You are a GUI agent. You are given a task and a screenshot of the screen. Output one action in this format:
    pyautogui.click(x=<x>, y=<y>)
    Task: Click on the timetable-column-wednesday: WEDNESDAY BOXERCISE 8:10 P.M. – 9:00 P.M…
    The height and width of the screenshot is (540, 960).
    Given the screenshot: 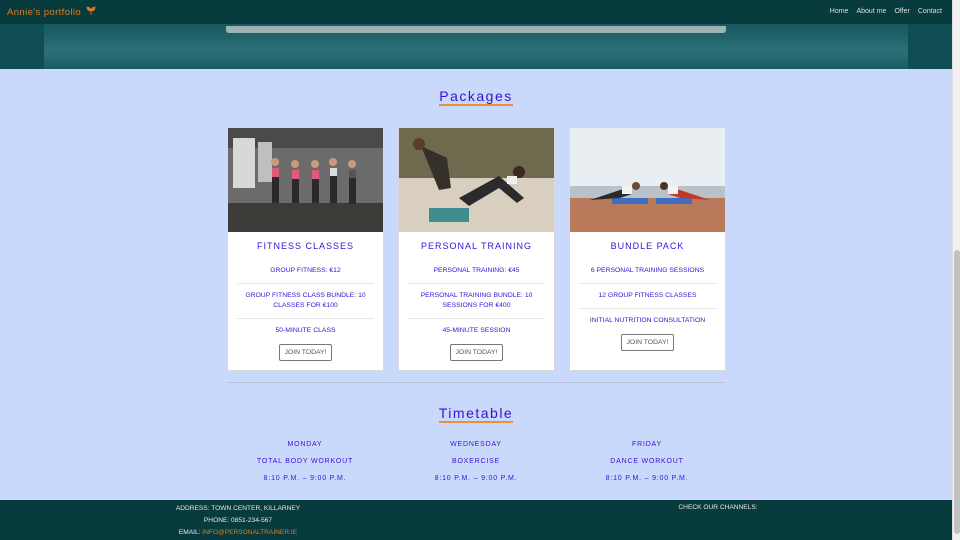 What is the action you would take?
    pyautogui.click(x=476, y=466)
    